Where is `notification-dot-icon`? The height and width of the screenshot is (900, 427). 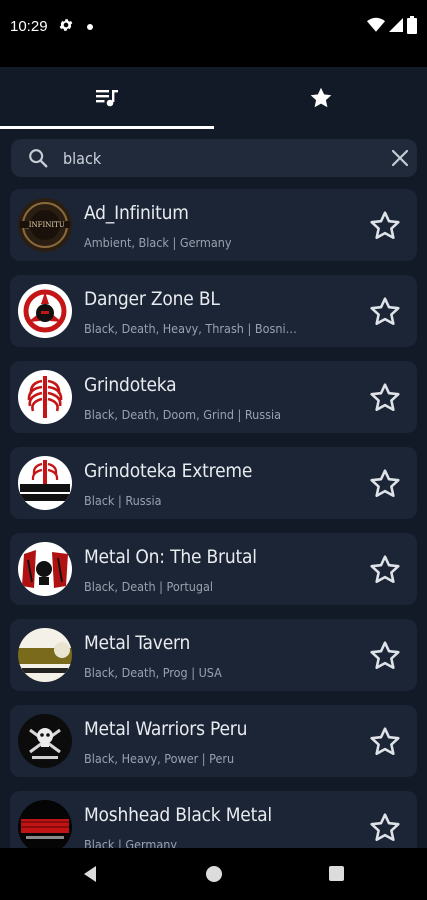
notification-dot-icon is located at coordinates (90, 27).